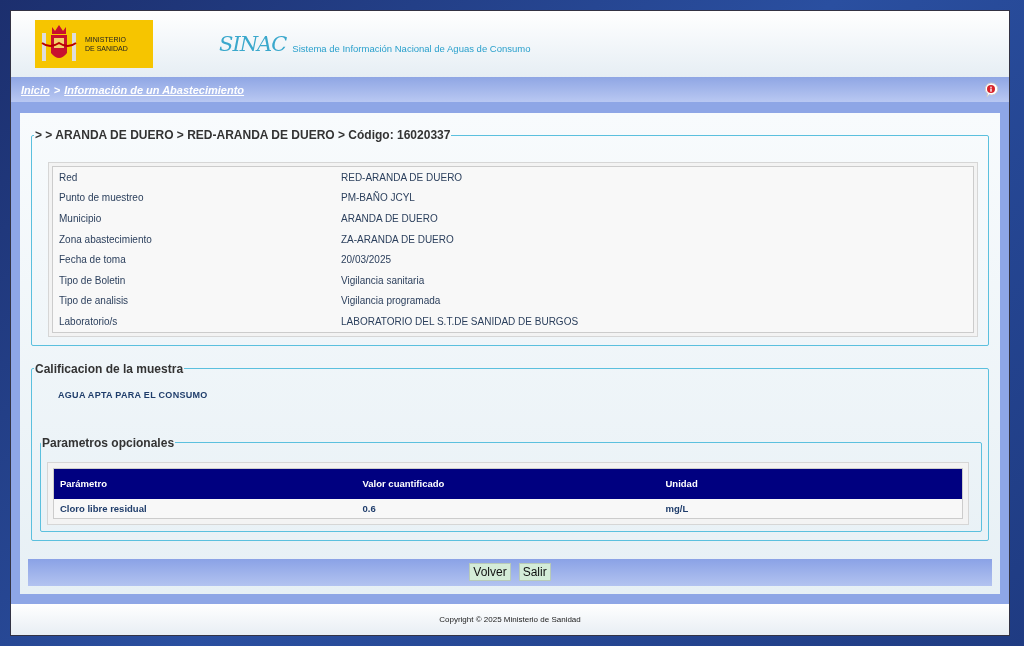 The image size is (1024, 646). What do you see at coordinates (534, 572) in the screenshot?
I see `action-button: Salir` at bounding box center [534, 572].